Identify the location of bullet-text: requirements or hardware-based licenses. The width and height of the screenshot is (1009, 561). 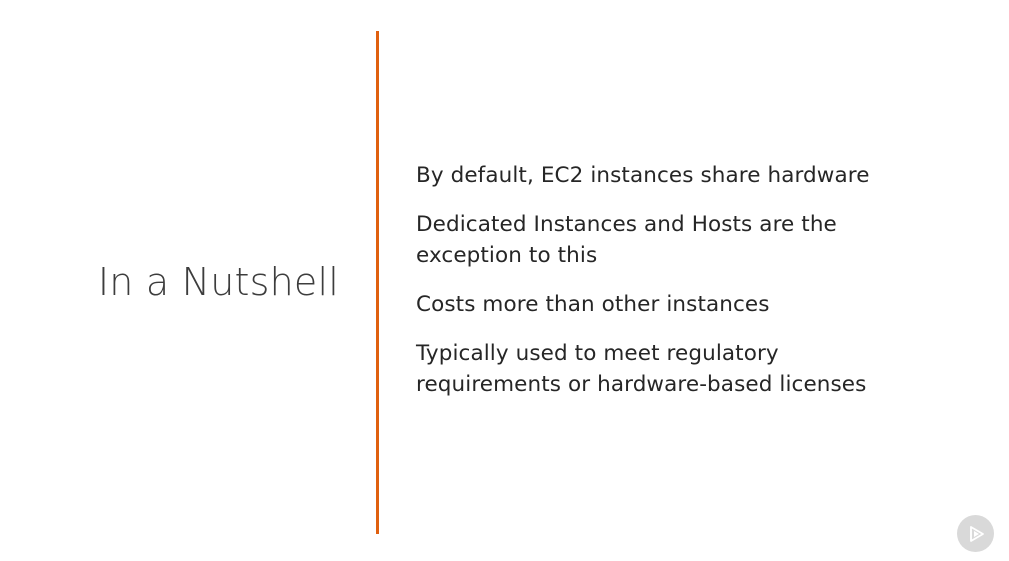
(641, 384).